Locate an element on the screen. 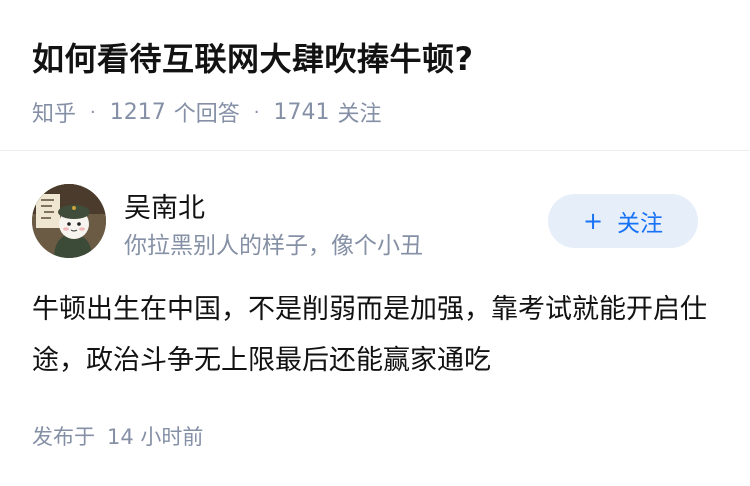 The image size is (750, 486). question-meta: 知乎 · 1217 个回答 · 1741 关注 is located at coordinates (207, 112).